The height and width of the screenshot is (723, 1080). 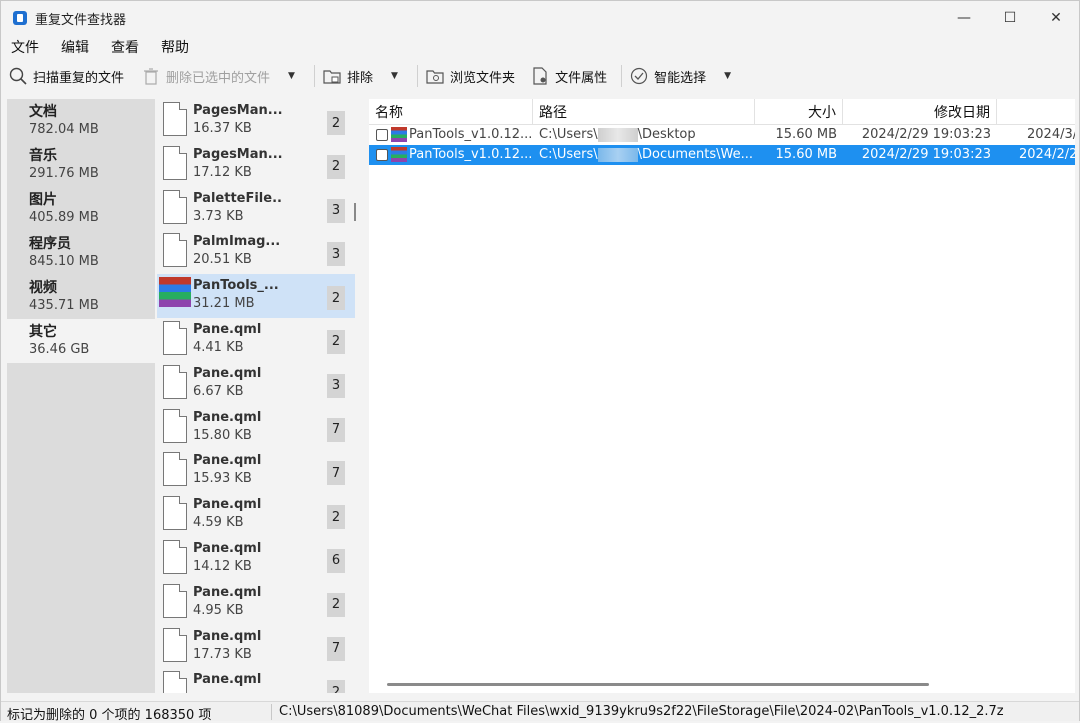 I want to click on list-item: Pane.qml 14.12 KB 6, so click(x=256, y=559).